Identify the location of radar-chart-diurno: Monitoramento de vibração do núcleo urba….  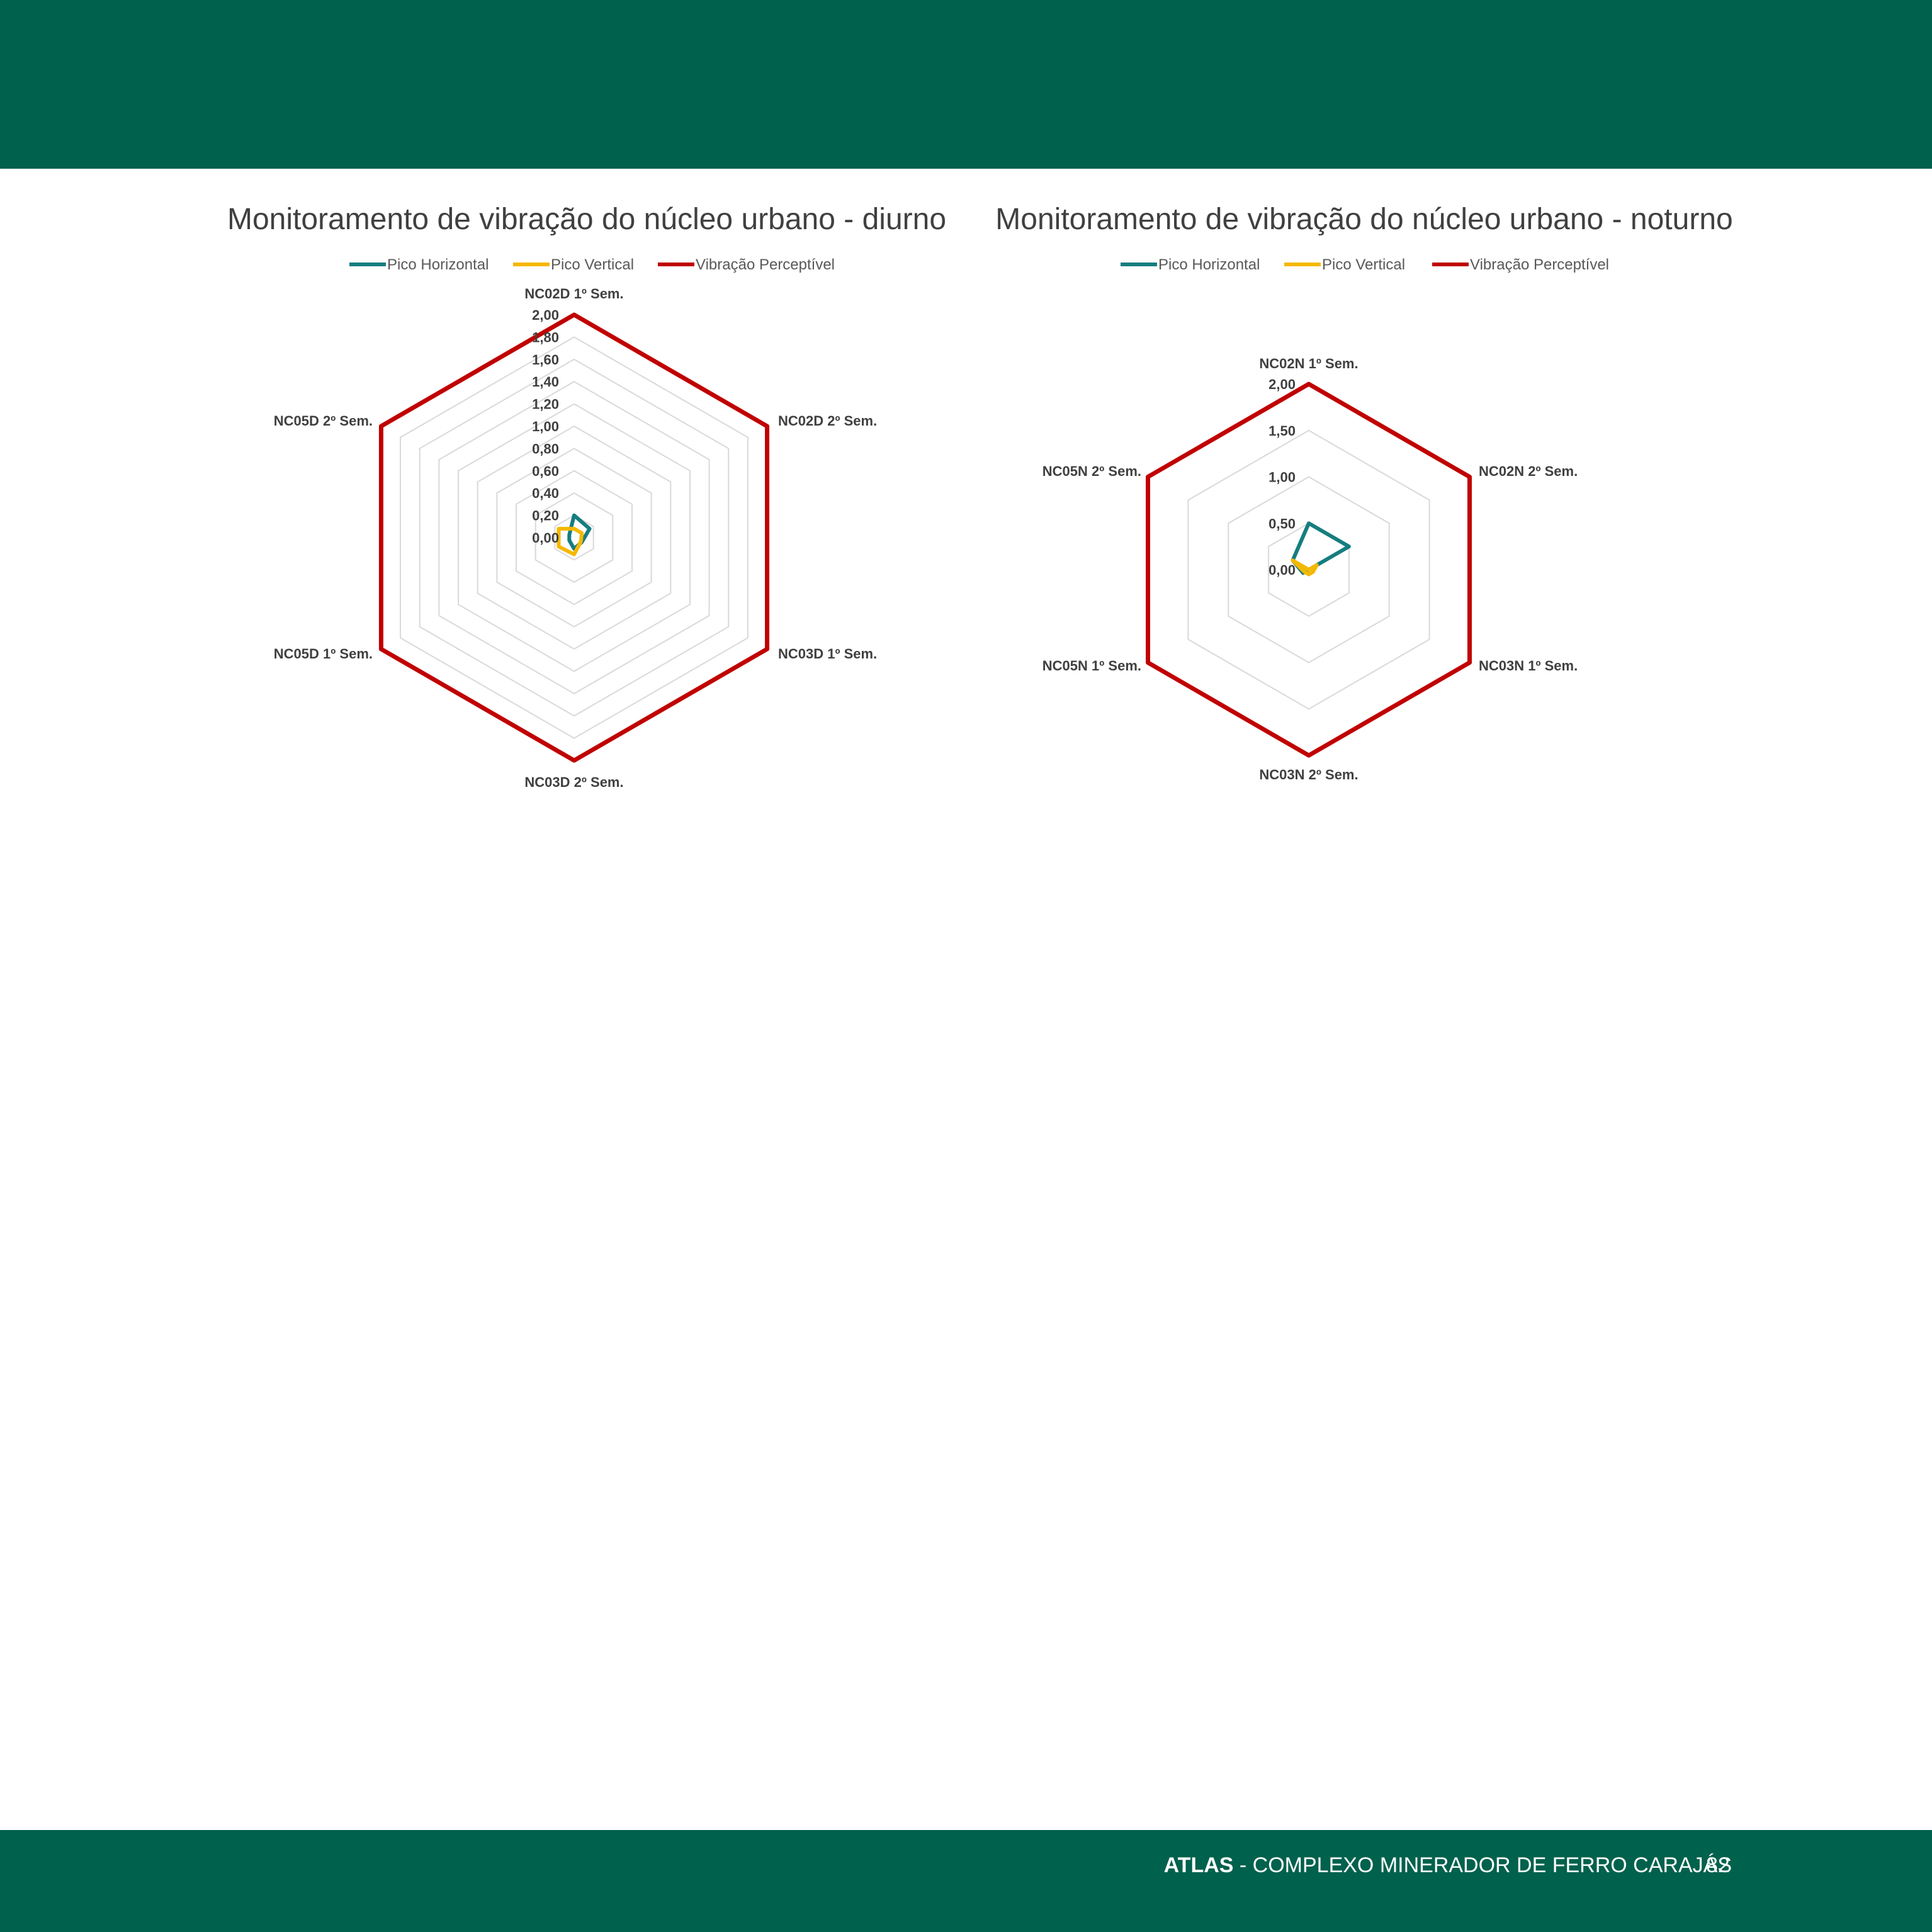
(586, 496).